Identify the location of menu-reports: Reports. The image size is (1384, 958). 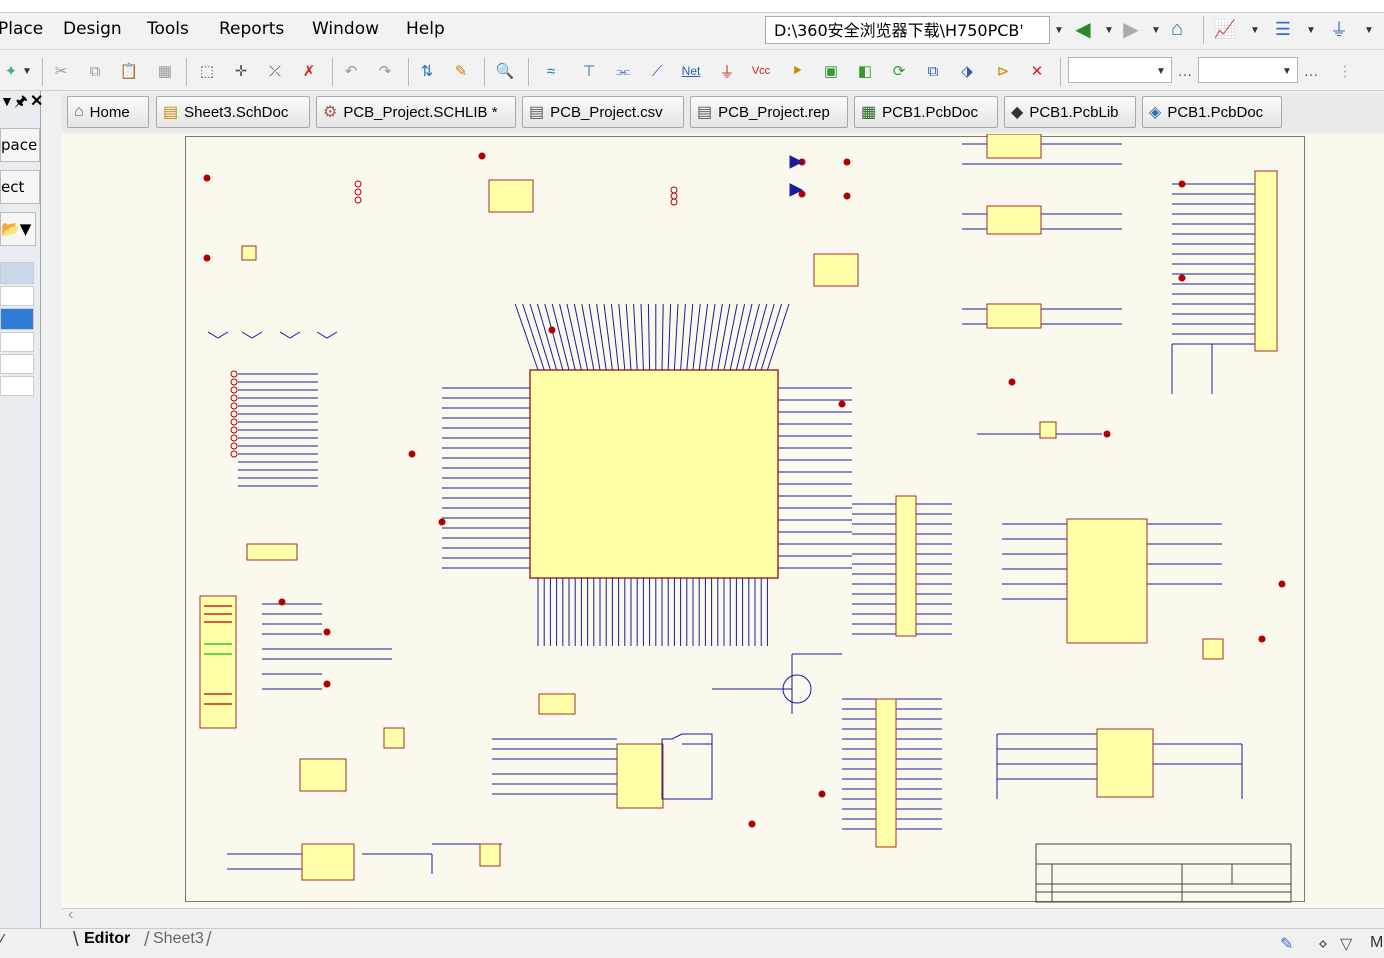
(251, 29).